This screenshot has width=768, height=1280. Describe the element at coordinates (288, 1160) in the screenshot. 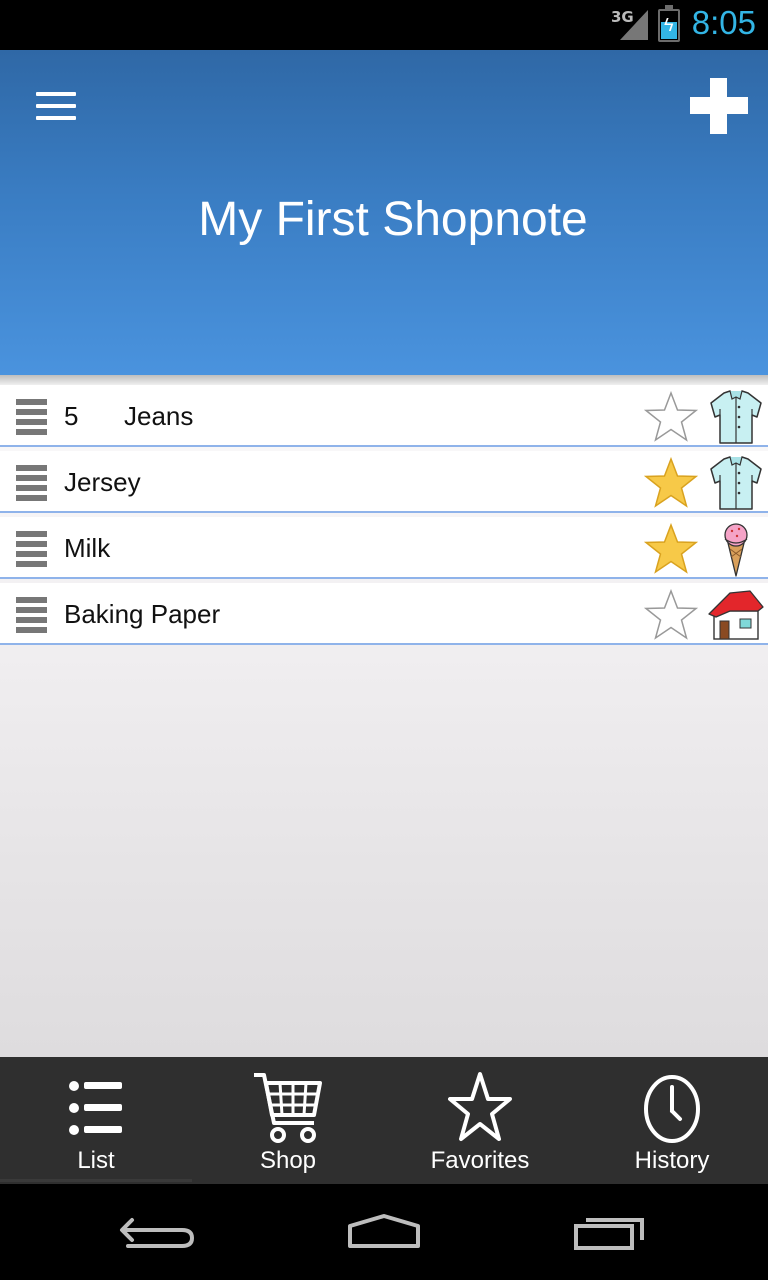

I see `tab-label: Shop` at that location.